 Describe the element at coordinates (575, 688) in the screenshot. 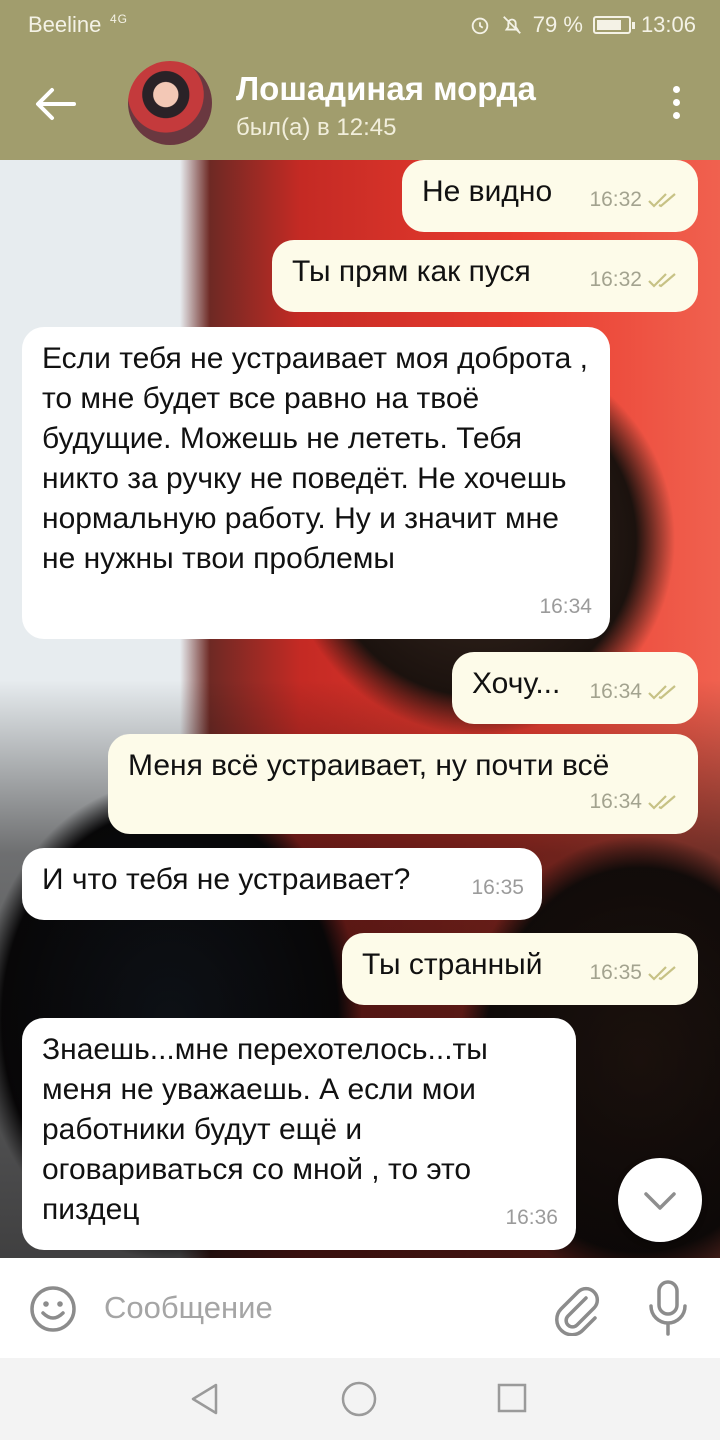

I see `message-bubble-outgoing: Хочу... 16:34` at that location.